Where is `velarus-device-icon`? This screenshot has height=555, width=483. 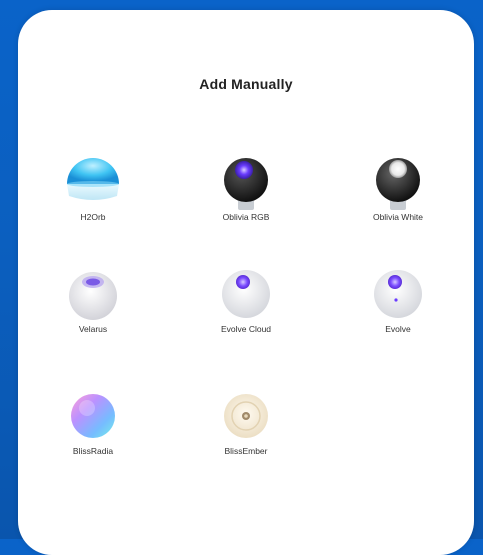
velarus-device-icon is located at coordinates (93, 296).